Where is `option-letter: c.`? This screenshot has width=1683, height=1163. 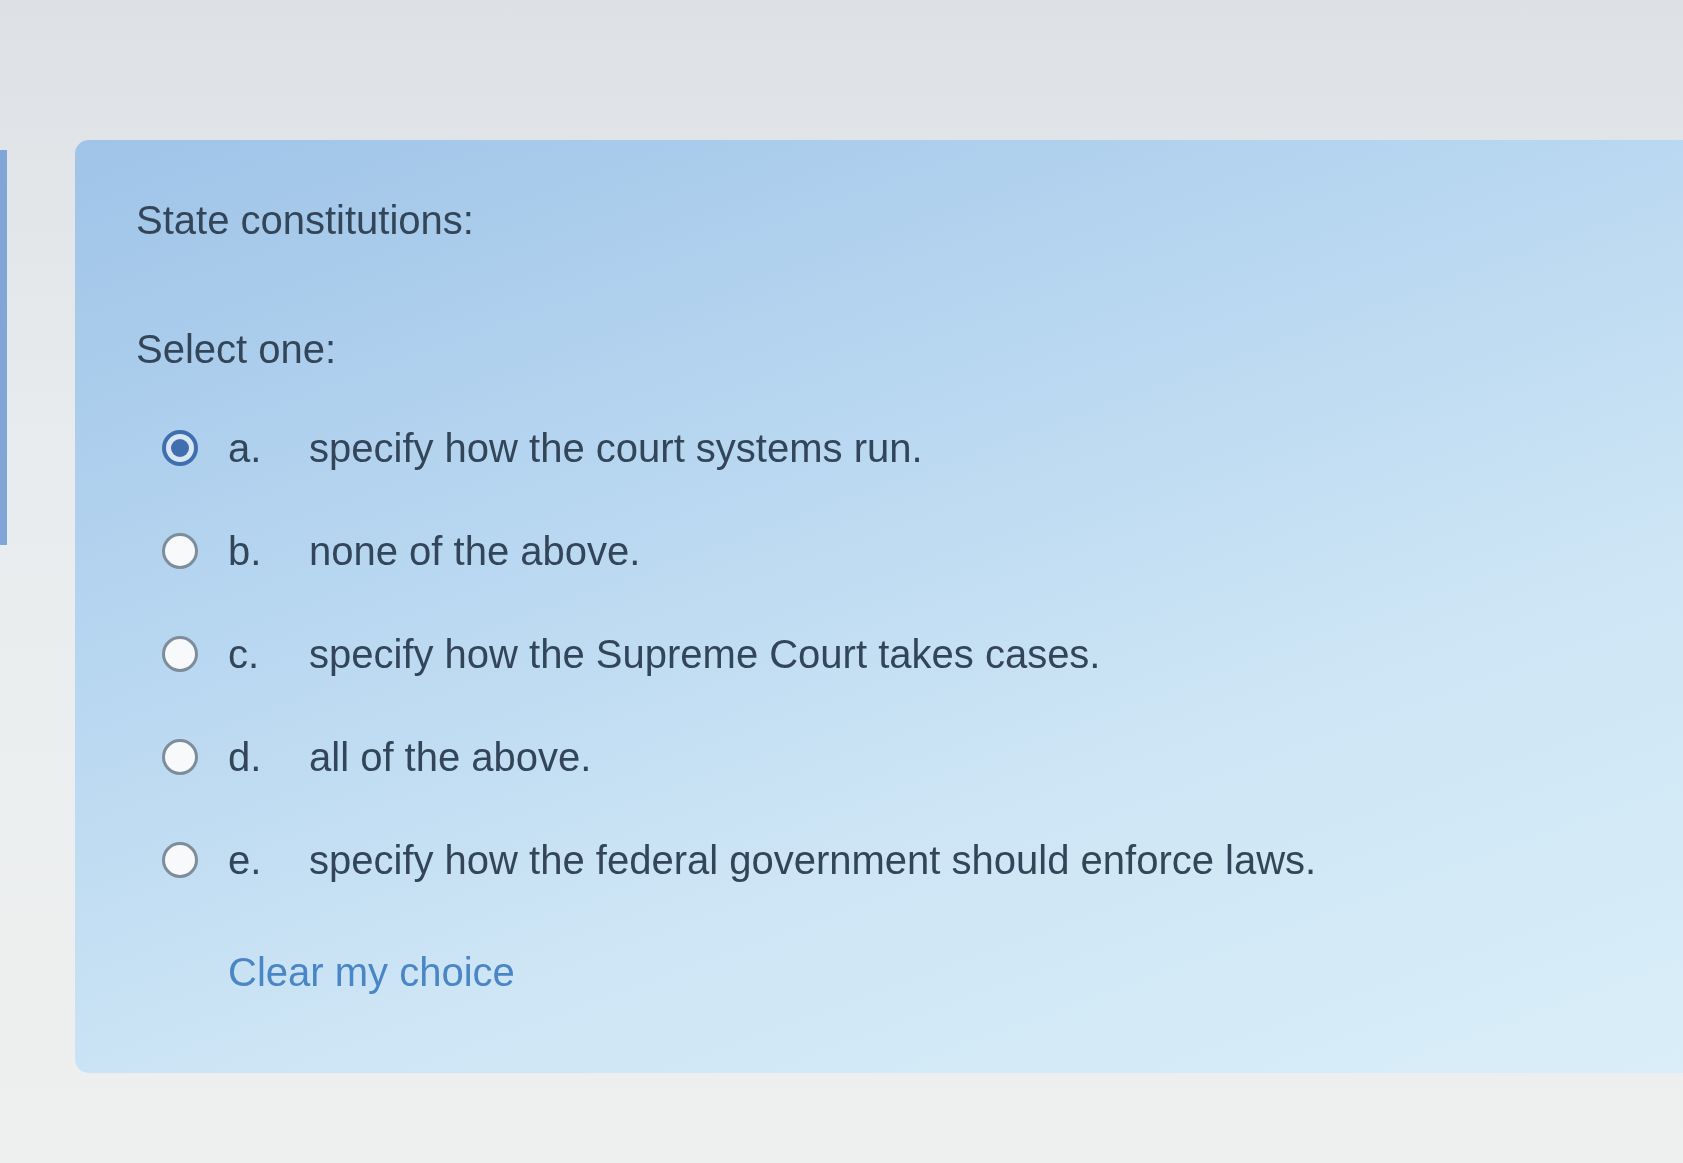 option-letter: c. is located at coordinates (244, 654).